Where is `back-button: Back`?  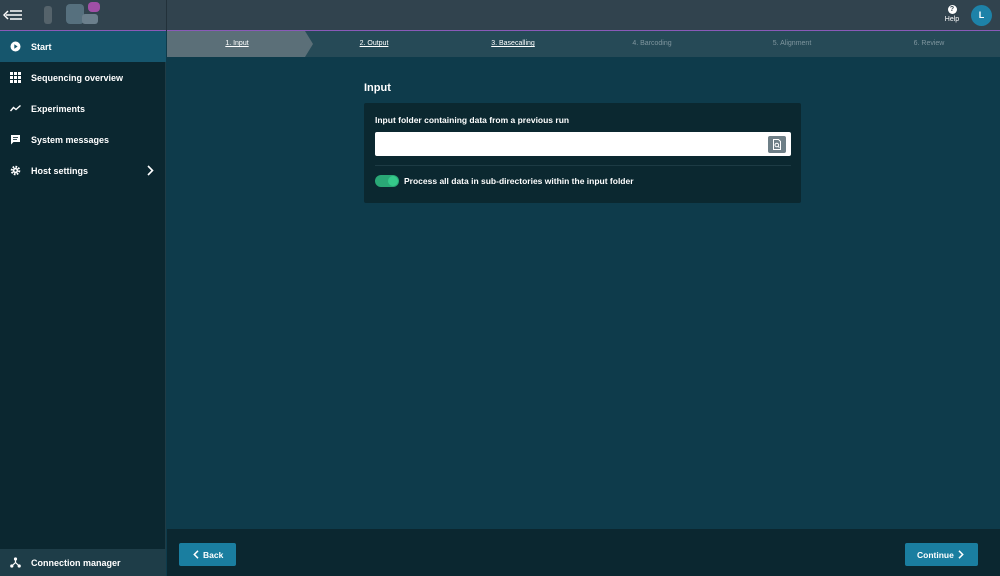 back-button: Back is located at coordinates (207, 554).